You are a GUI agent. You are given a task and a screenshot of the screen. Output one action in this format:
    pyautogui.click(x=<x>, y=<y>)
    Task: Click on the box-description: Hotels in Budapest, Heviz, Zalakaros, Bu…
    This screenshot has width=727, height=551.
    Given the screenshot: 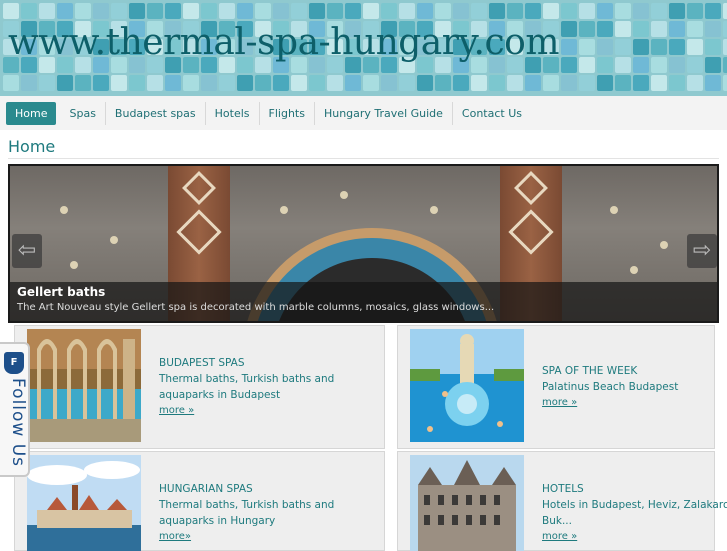 What is the action you would take?
    pyautogui.click(x=634, y=513)
    